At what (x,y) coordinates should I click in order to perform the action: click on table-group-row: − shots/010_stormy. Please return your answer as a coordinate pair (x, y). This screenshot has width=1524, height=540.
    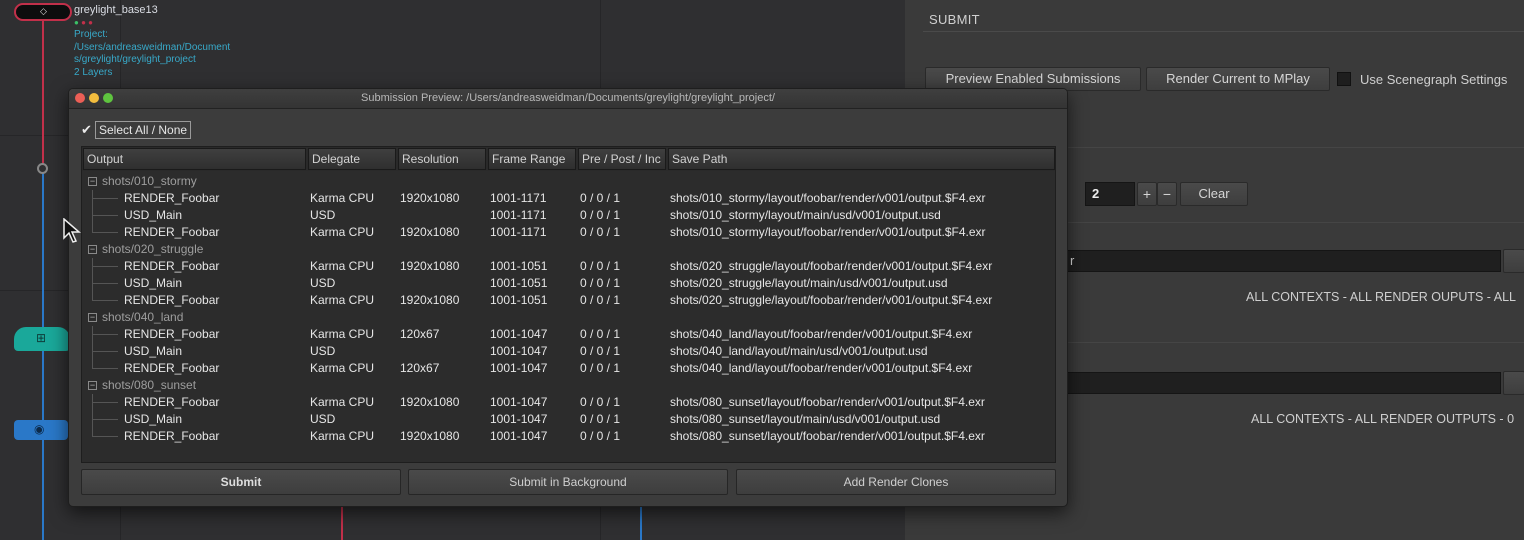
    Looking at the image, I should click on (568, 181).